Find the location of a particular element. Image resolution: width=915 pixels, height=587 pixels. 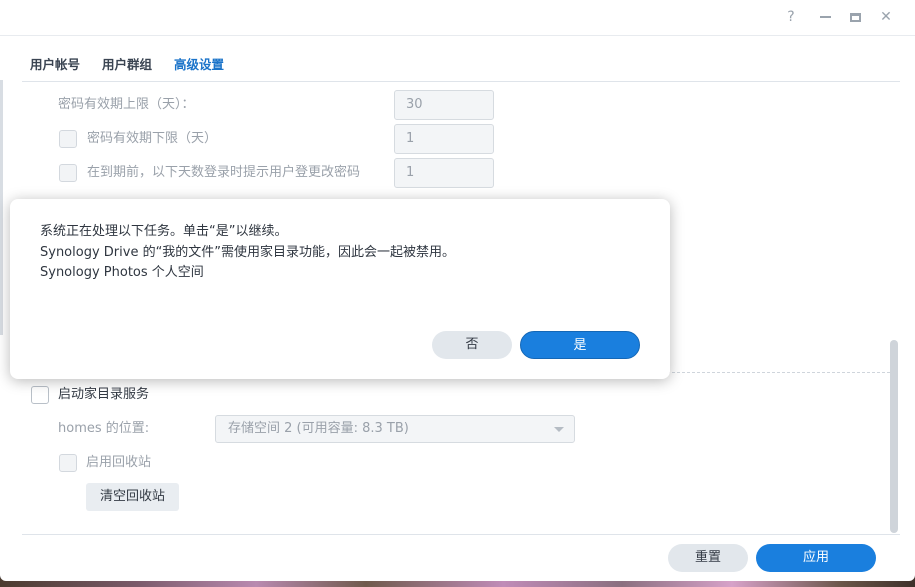

no-button: 否 is located at coordinates (472, 345).